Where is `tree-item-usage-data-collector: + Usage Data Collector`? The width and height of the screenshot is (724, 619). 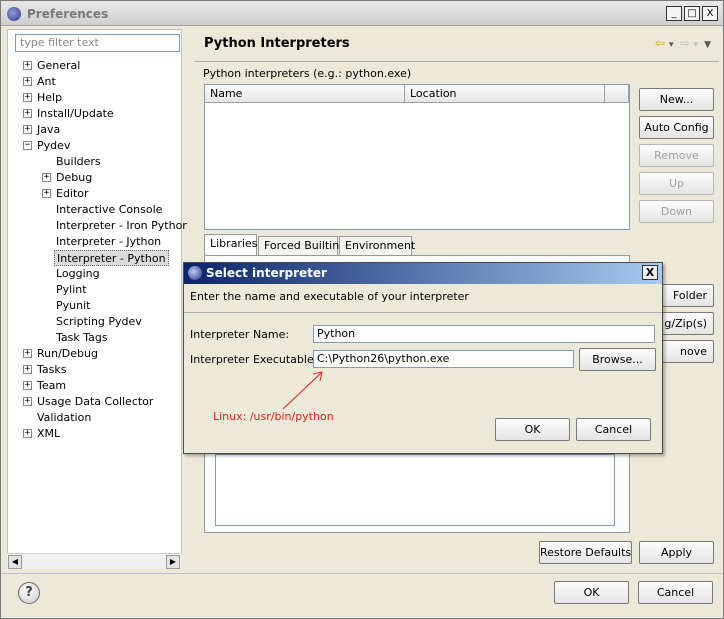
tree-item-usage-data-collector: + Usage Data Collector is located at coordinates (88, 402).